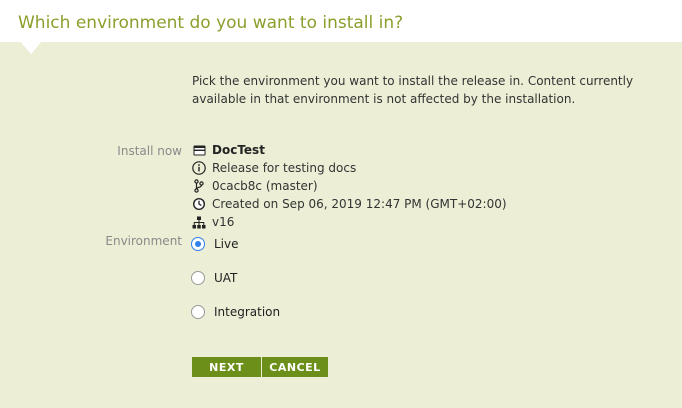 Image resolution: width=682 pixels, height=408 pixels. I want to click on commit-row: 0cacb8c (master), so click(255, 186).